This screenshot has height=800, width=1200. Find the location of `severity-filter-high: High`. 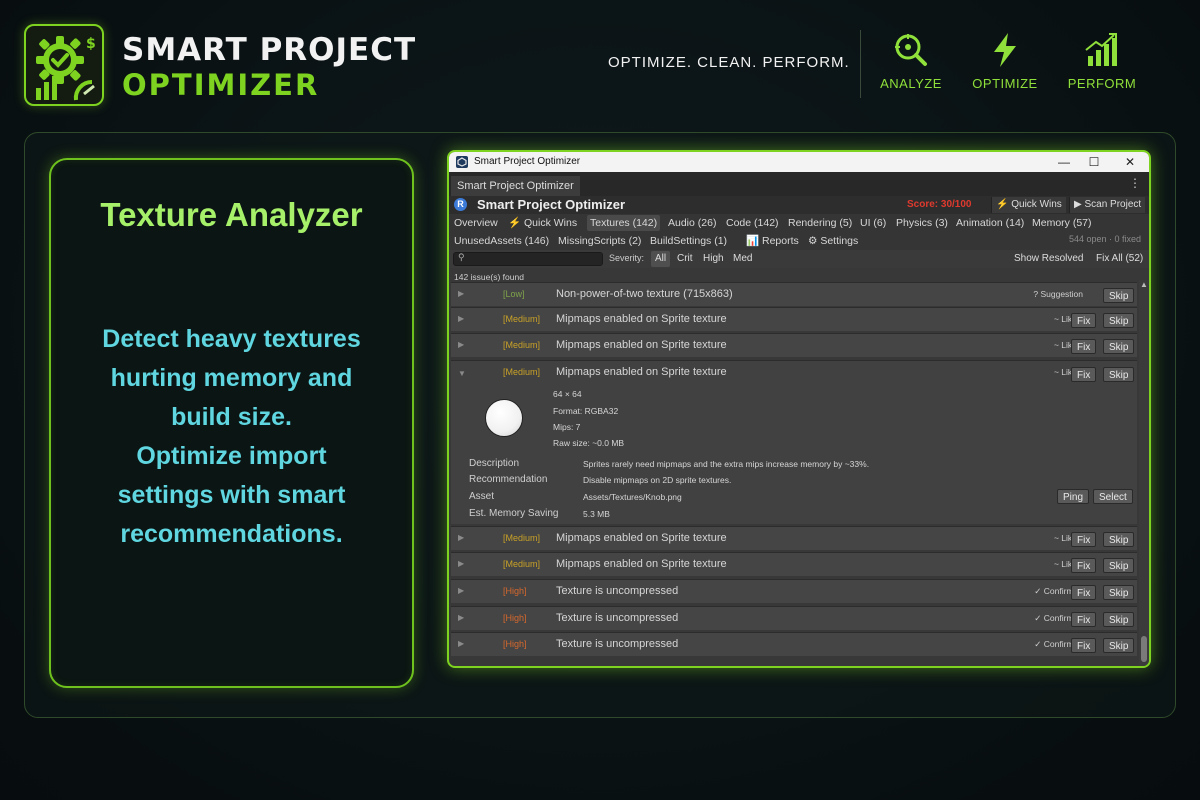

severity-filter-high: High is located at coordinates (713, 259).